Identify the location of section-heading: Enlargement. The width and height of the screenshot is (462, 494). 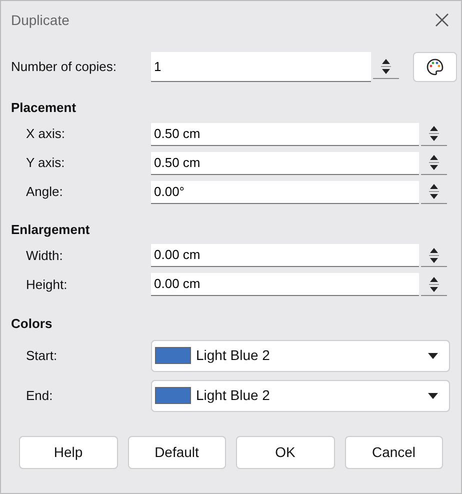
(50, 229).